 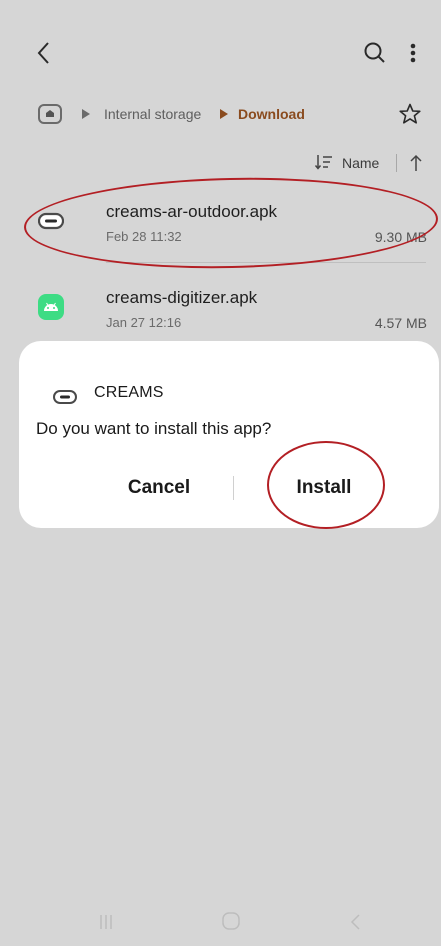 I want to click on recent-apps-icon, so click(x=106, y=922).